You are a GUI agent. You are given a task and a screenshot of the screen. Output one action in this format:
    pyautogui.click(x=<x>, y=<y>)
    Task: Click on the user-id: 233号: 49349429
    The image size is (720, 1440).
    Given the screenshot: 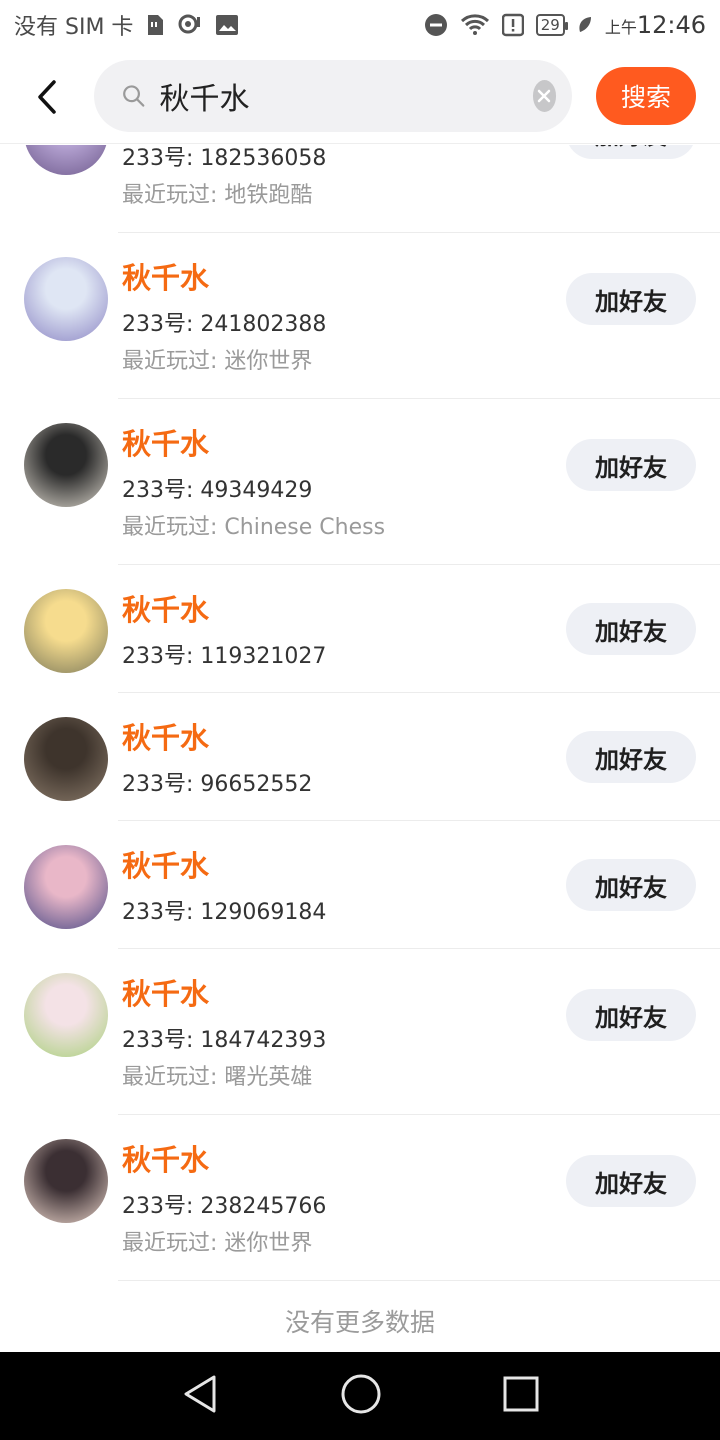 What is the action you would take?
    pyautogui.click(x=217, y=490)
    